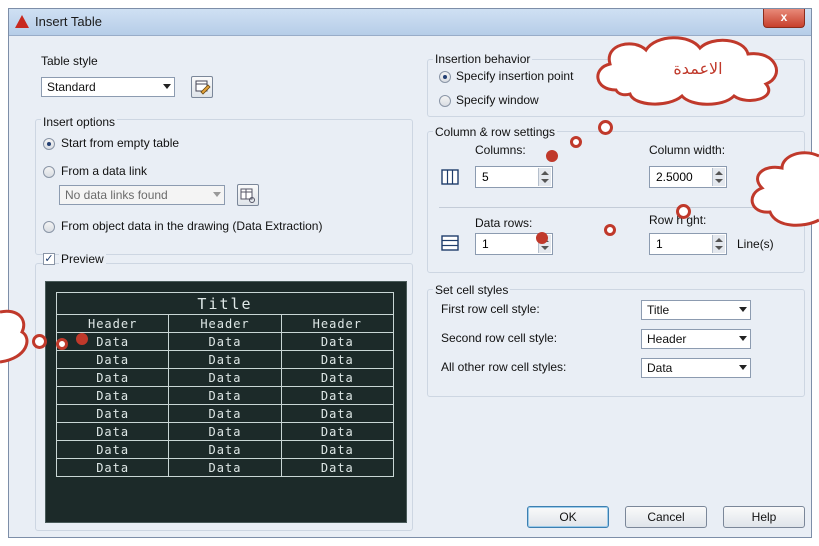 The image size is (819, 546). What do you see at coordinates (485, 244) in the screenshot?
I see `data-rows-value: 1` at bounding box center [485, 244].